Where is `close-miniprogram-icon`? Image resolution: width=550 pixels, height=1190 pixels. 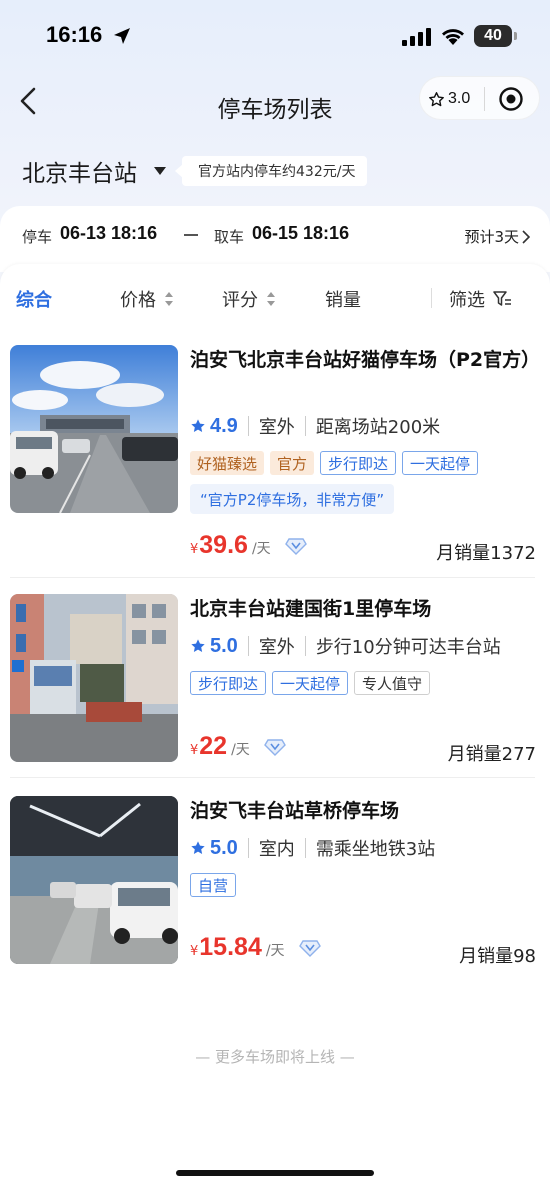 close-miniprogram-icon is located at coordinates (511, 99).